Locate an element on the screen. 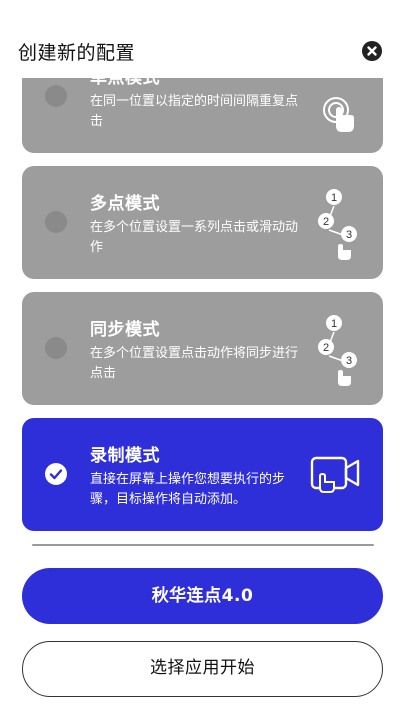 This screenshot has width=405, height=720. sync-tap-icon: 1 2 3 is located at coordinates (337, 350).